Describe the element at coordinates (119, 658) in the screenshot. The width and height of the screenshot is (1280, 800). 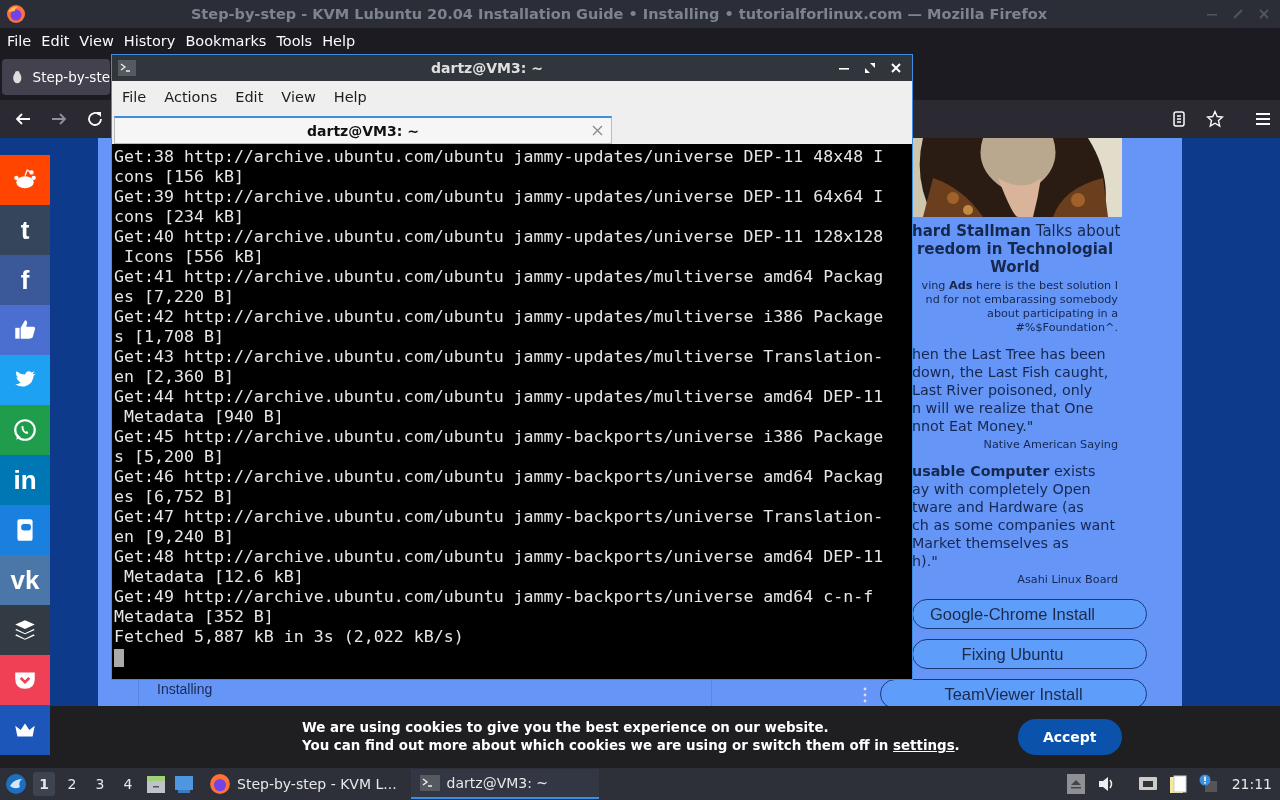
I see `text-cursor` at that location.